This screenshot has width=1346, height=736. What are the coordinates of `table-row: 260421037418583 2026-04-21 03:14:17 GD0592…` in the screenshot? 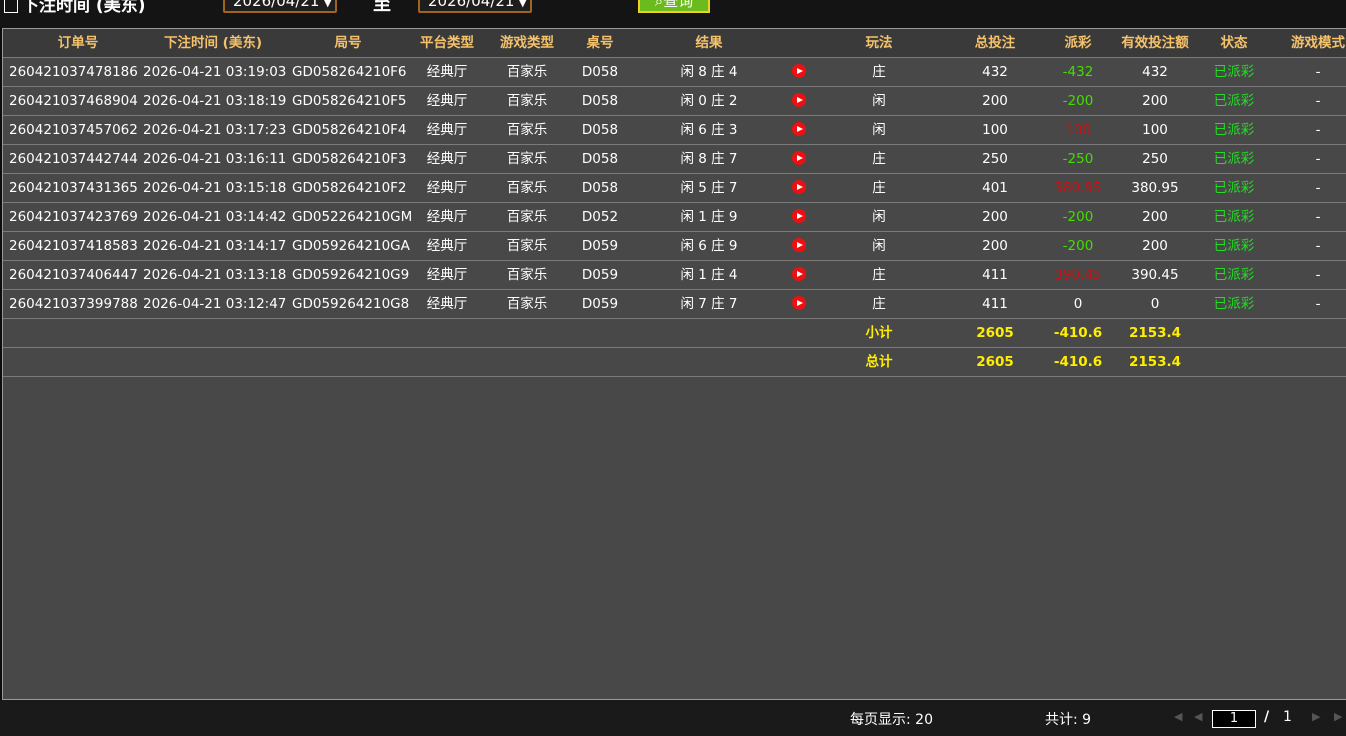 It's located at (674, 246).